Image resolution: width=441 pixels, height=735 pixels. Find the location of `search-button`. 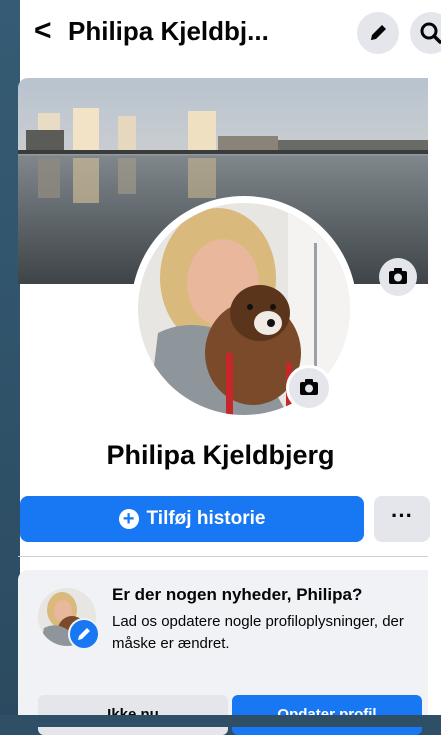

search-button is located at coordinates (425, 33).